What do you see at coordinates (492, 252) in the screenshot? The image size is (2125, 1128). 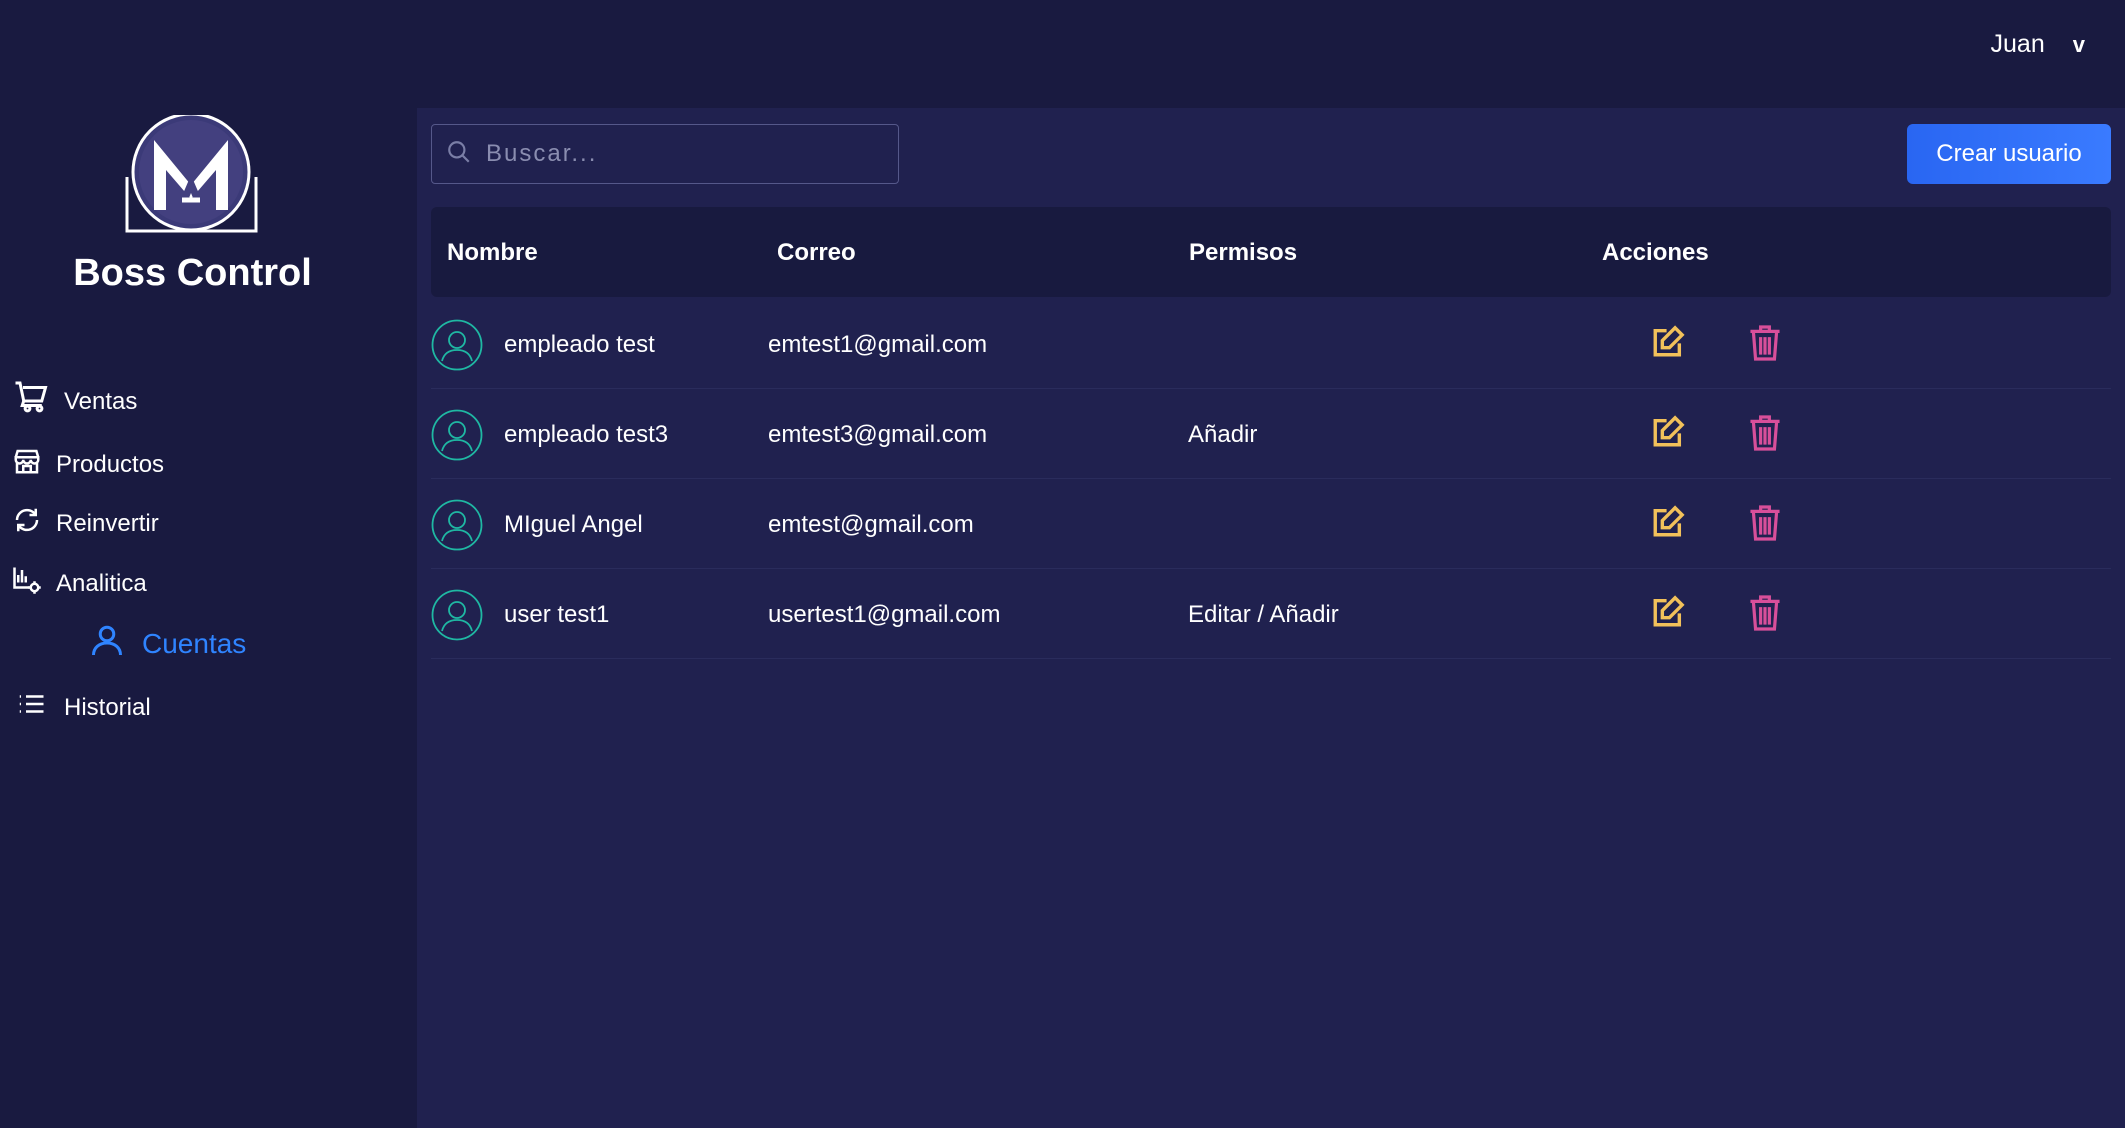 I see `column-header-nombre: Nombre` at bounding box center [492, 252].